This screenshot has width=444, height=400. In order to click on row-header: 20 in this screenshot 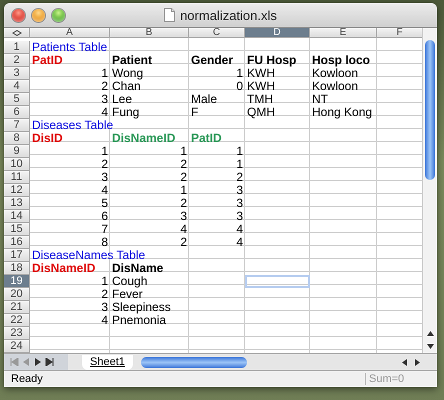, I will do `click(17, 294)`.